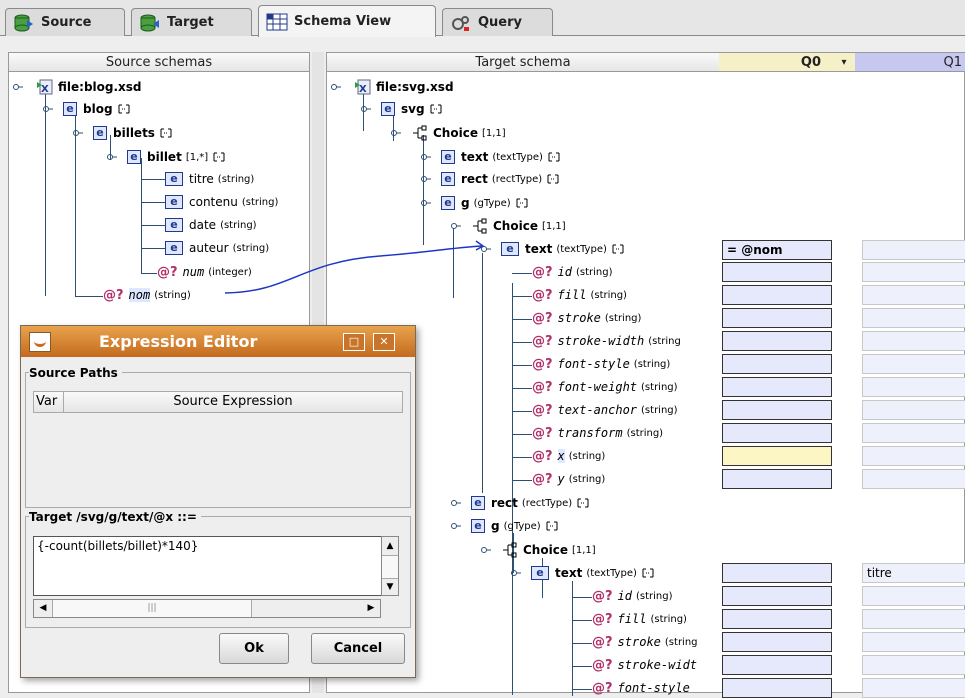 The width and height of the screenshot is (965, 698). I want to click on var-column-header: Var, so click(49, 402).